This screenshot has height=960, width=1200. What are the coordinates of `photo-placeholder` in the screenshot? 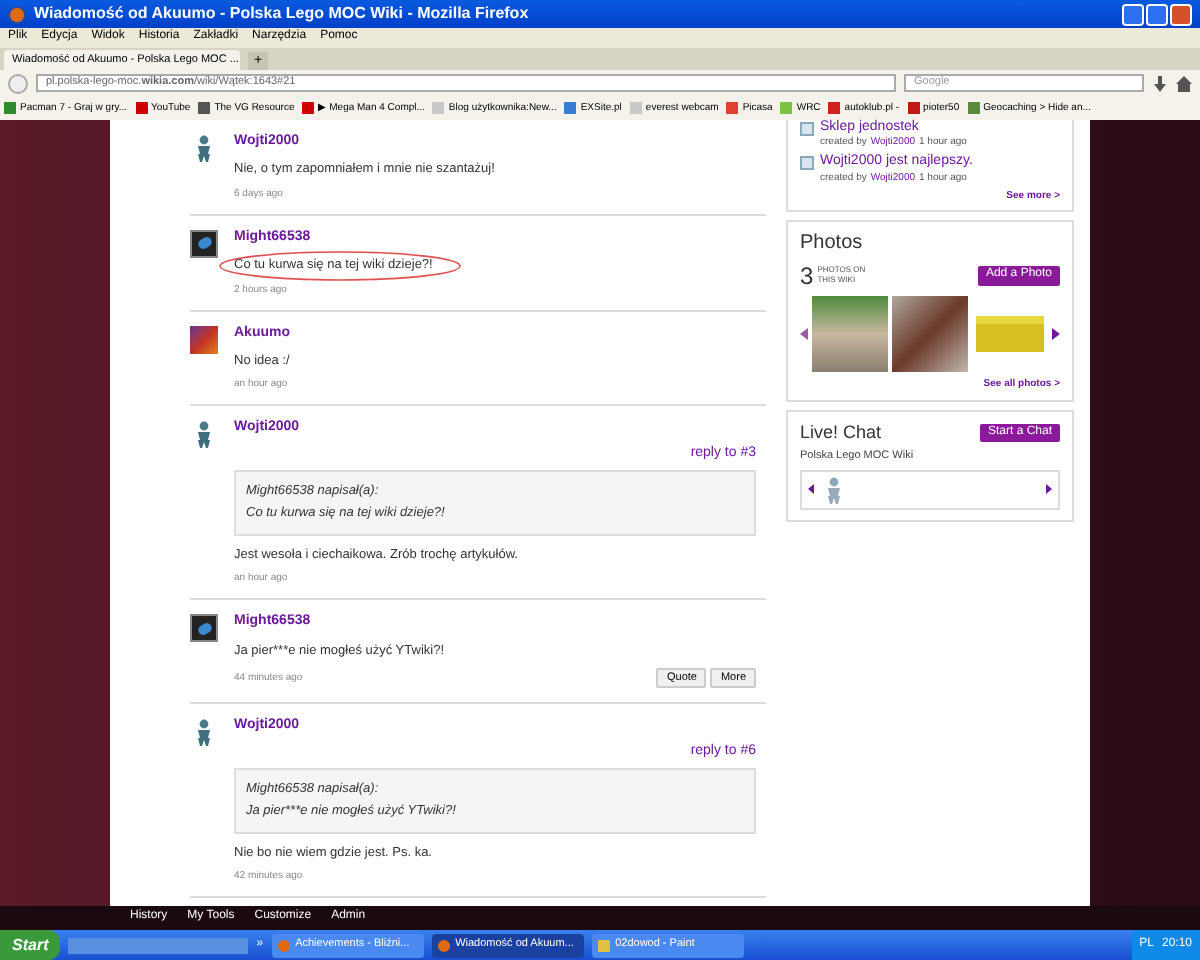 It's located at (930, 334).